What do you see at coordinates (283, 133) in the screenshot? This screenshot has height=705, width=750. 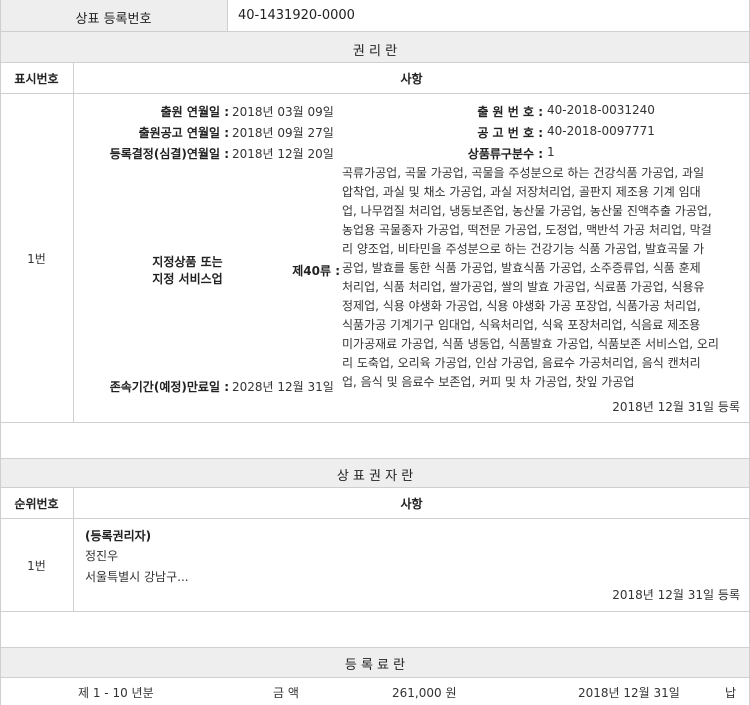 I see `pub-date: 2018년 09월 27일` at bounding box center [283, 133].